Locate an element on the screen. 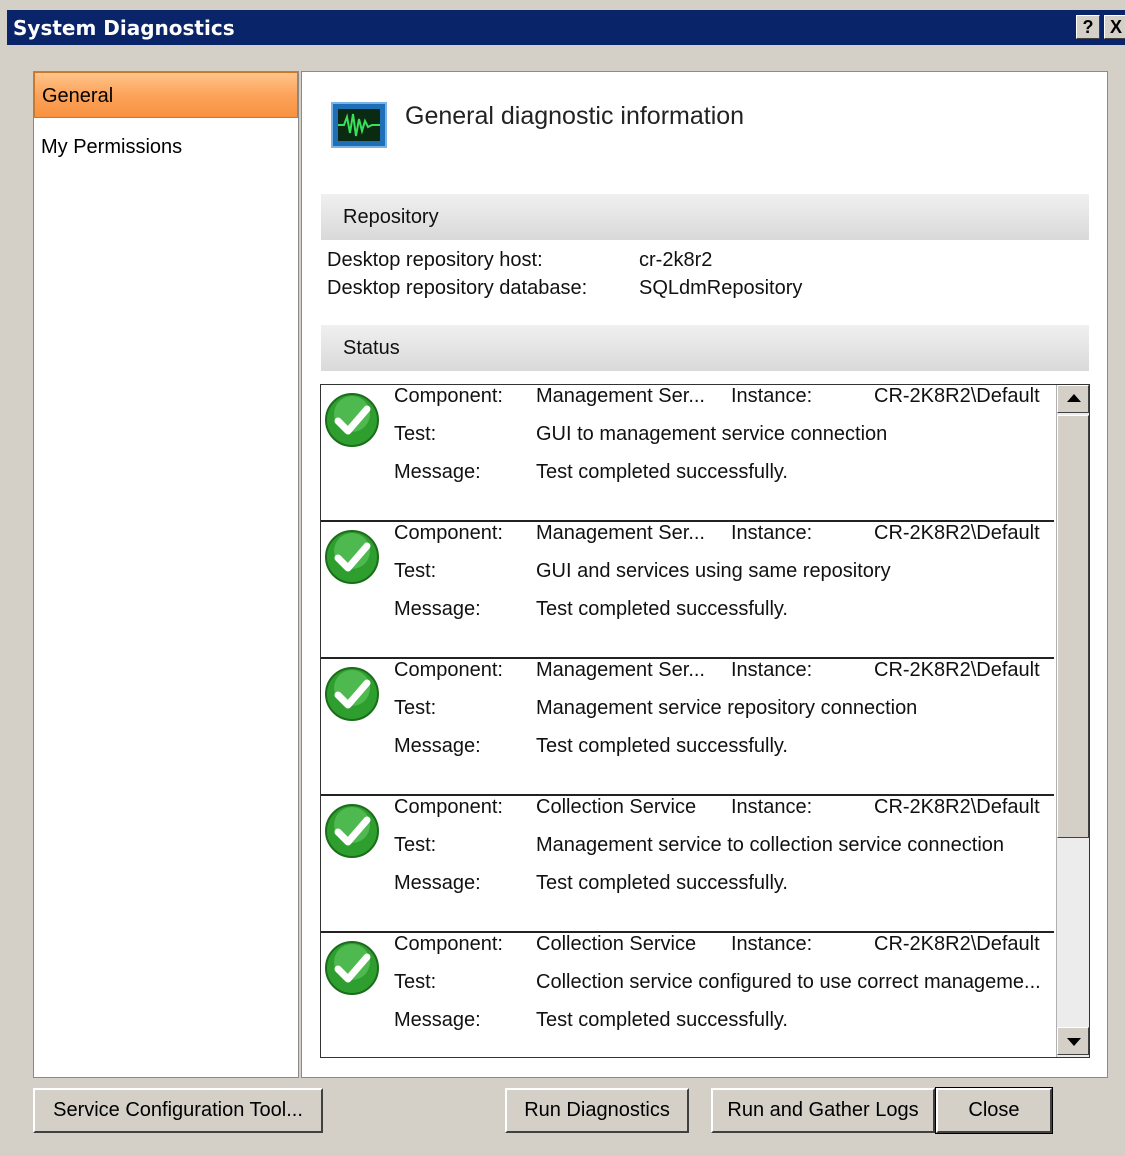 This screenshot has width=1125, height=1156. test-value: GUI to management service connection is located at coordinates (712, 434).